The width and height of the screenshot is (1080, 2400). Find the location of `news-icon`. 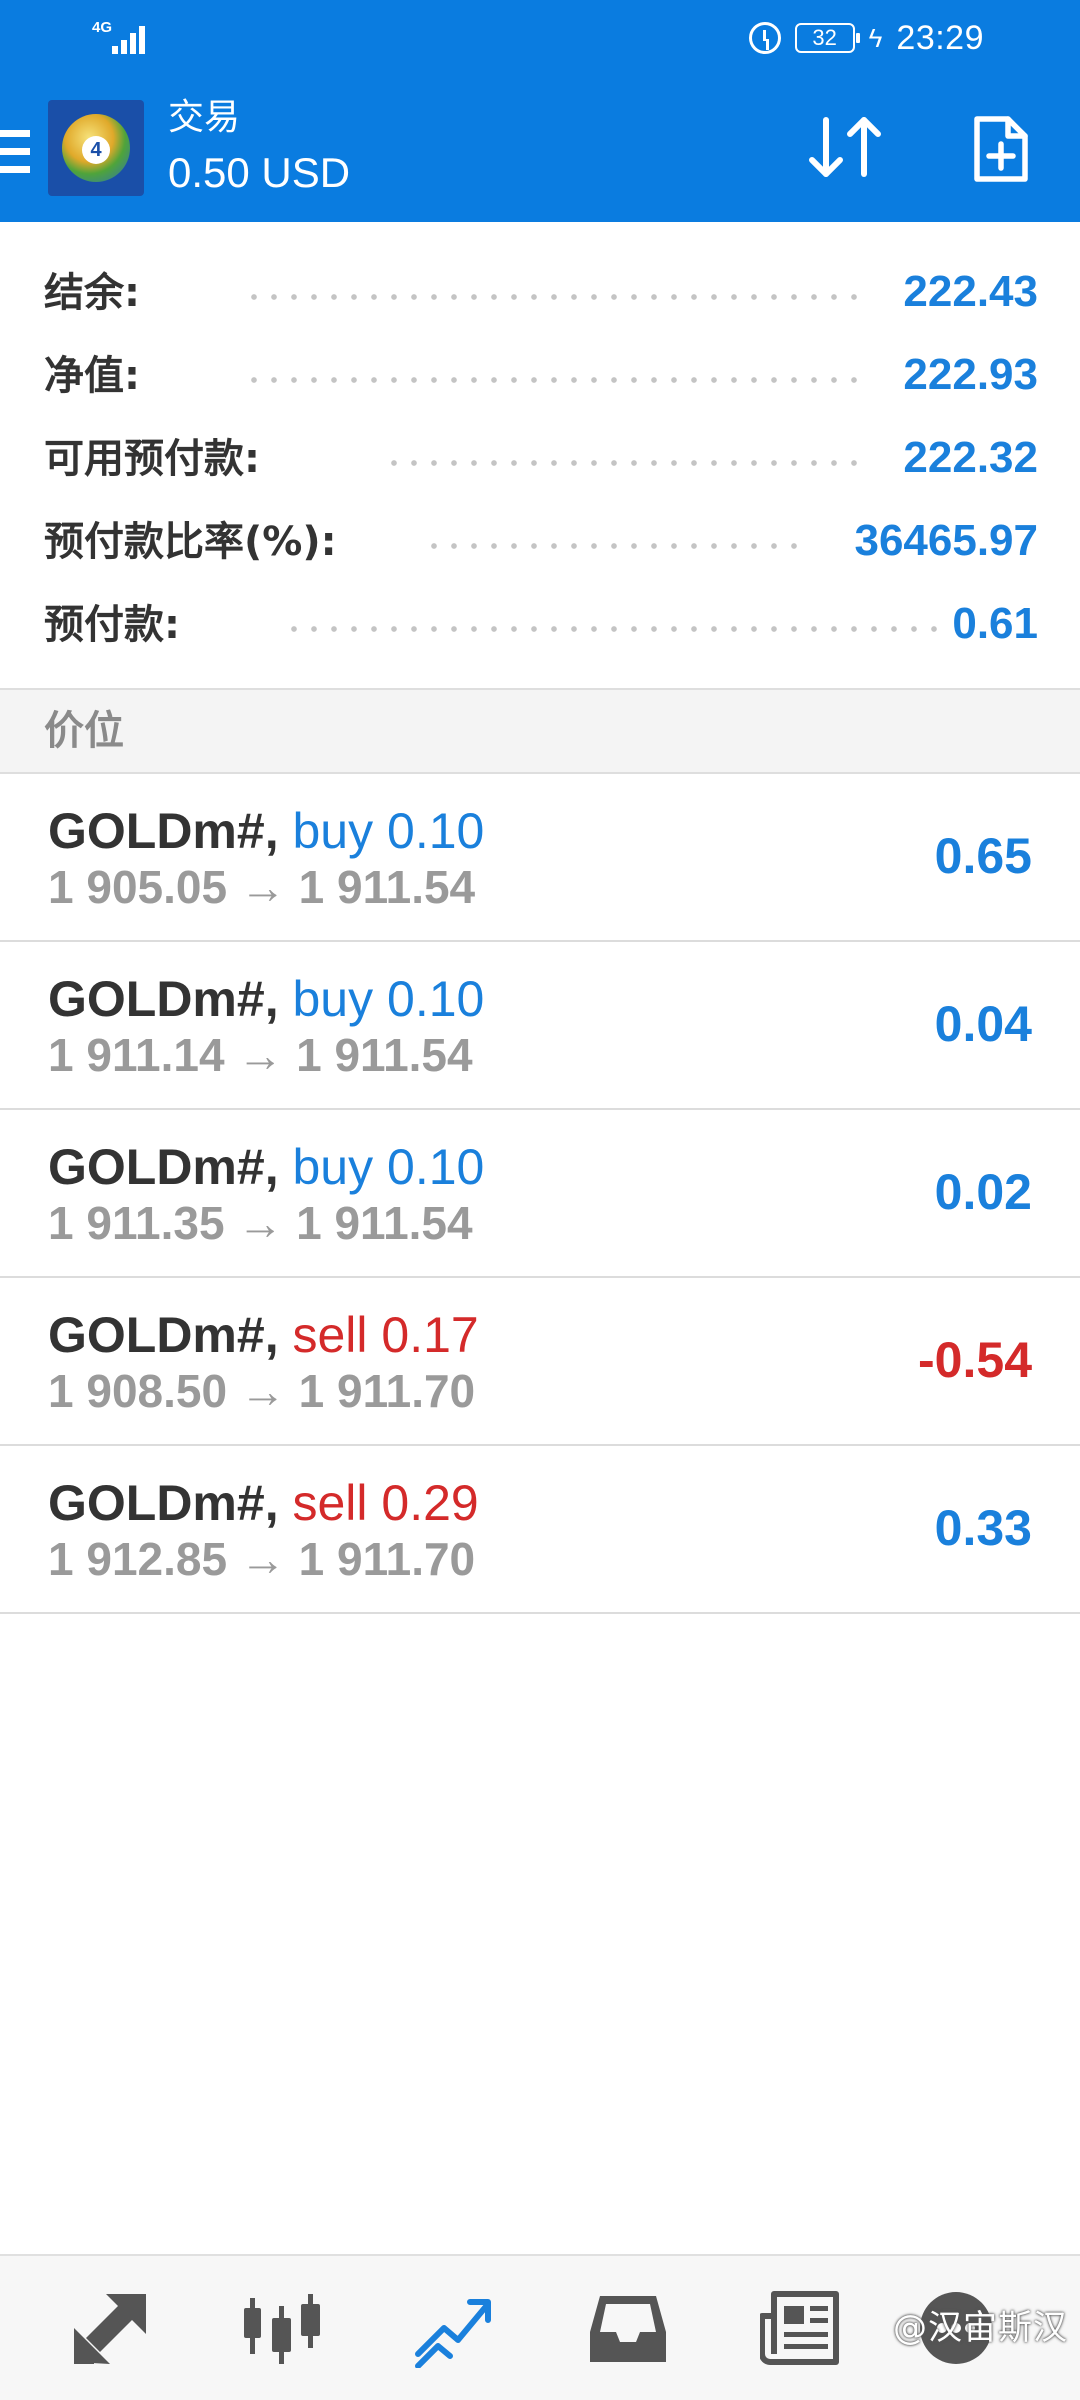

news-icon is located at coordinates (800, 2328).